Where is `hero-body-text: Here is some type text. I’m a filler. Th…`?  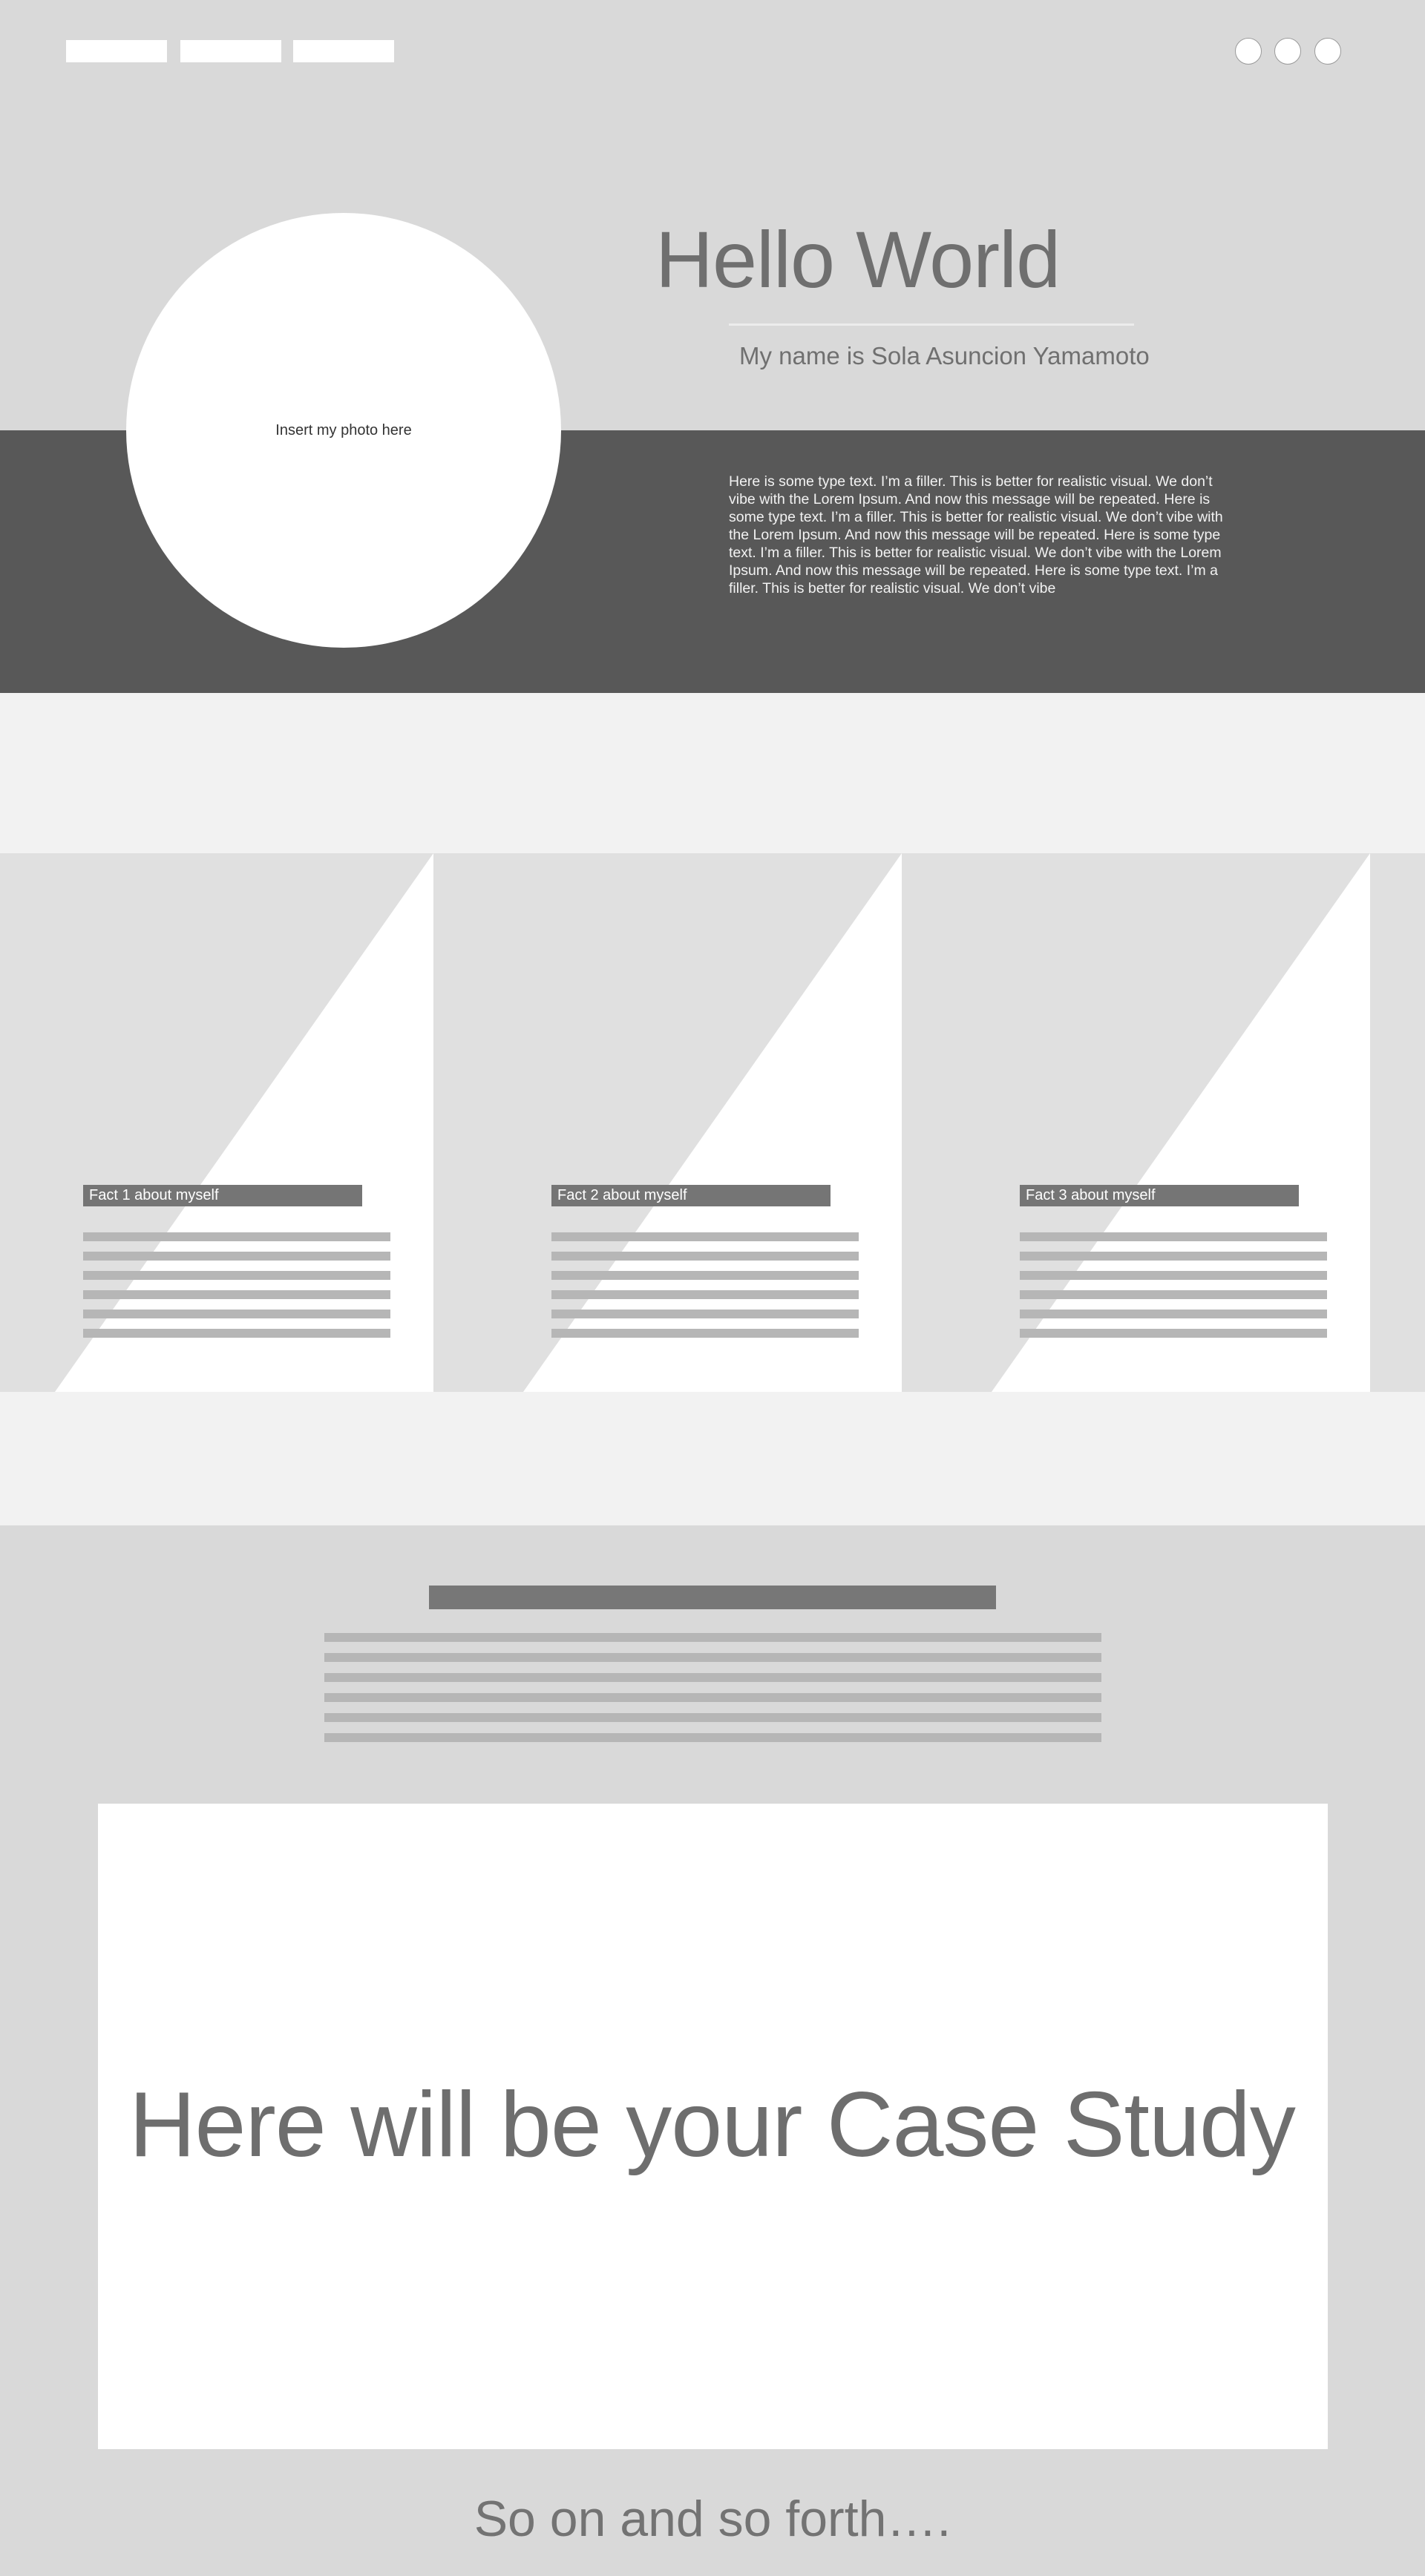
hero-body-text: Here is some type text. I’m a filler. Th… is located at coordinates (976, 535).